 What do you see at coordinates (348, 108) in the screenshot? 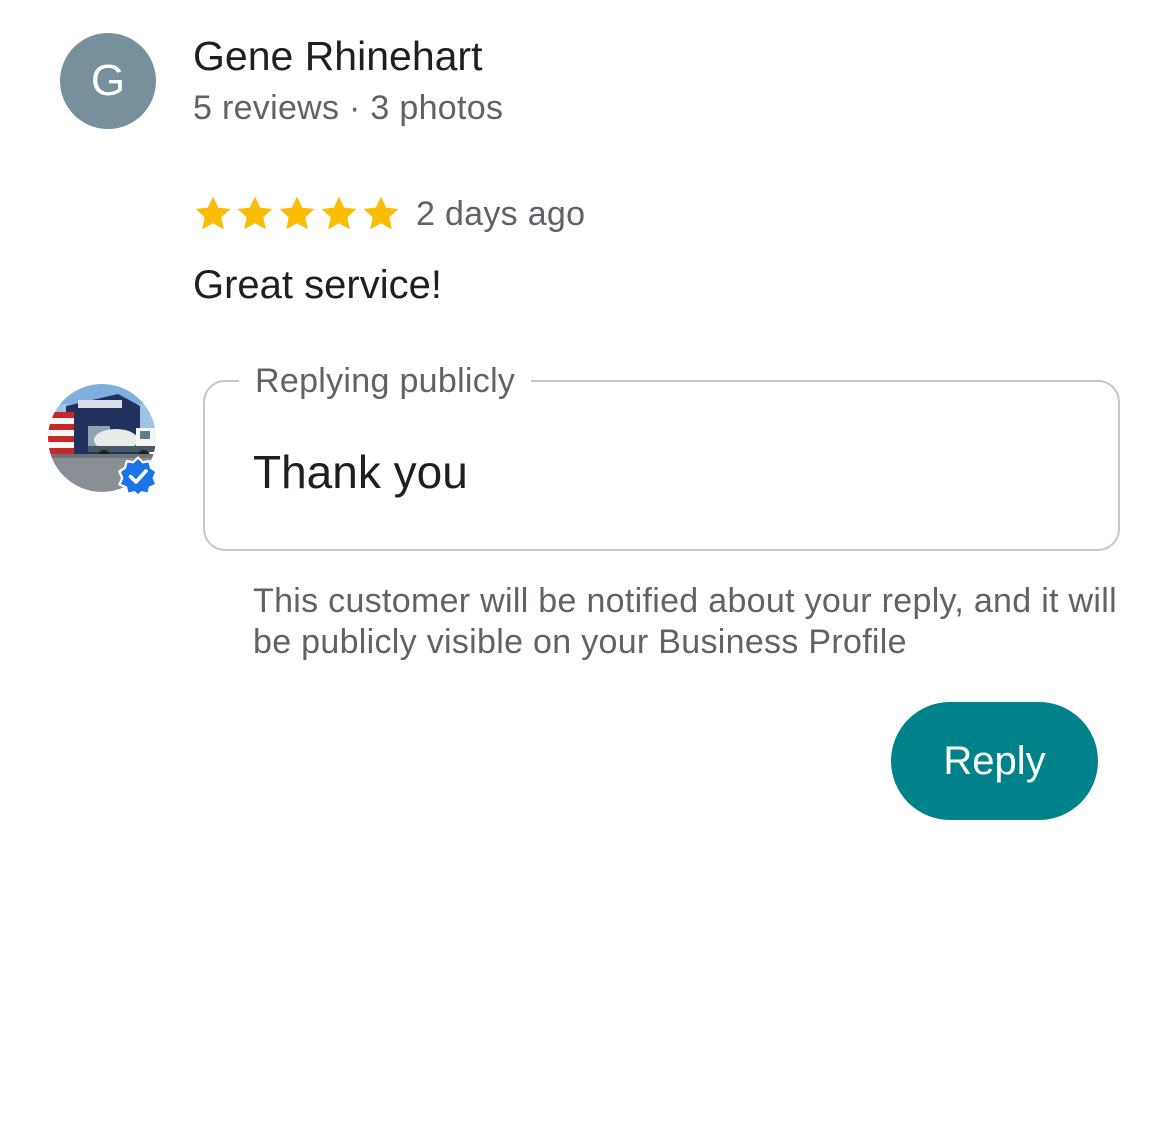
I see `reviewer-meta: 5 reviews · 3 photos` at bounding box center [348, 108].